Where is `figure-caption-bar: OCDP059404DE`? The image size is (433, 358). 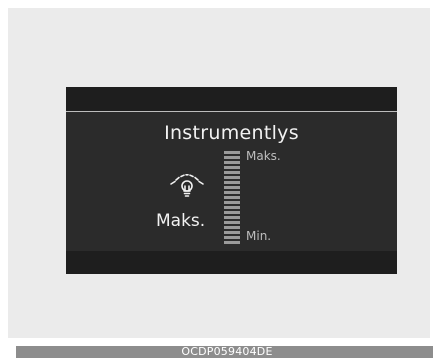
figure-caption-bar: OCDP059404DE is located at coordinates (224, 352).